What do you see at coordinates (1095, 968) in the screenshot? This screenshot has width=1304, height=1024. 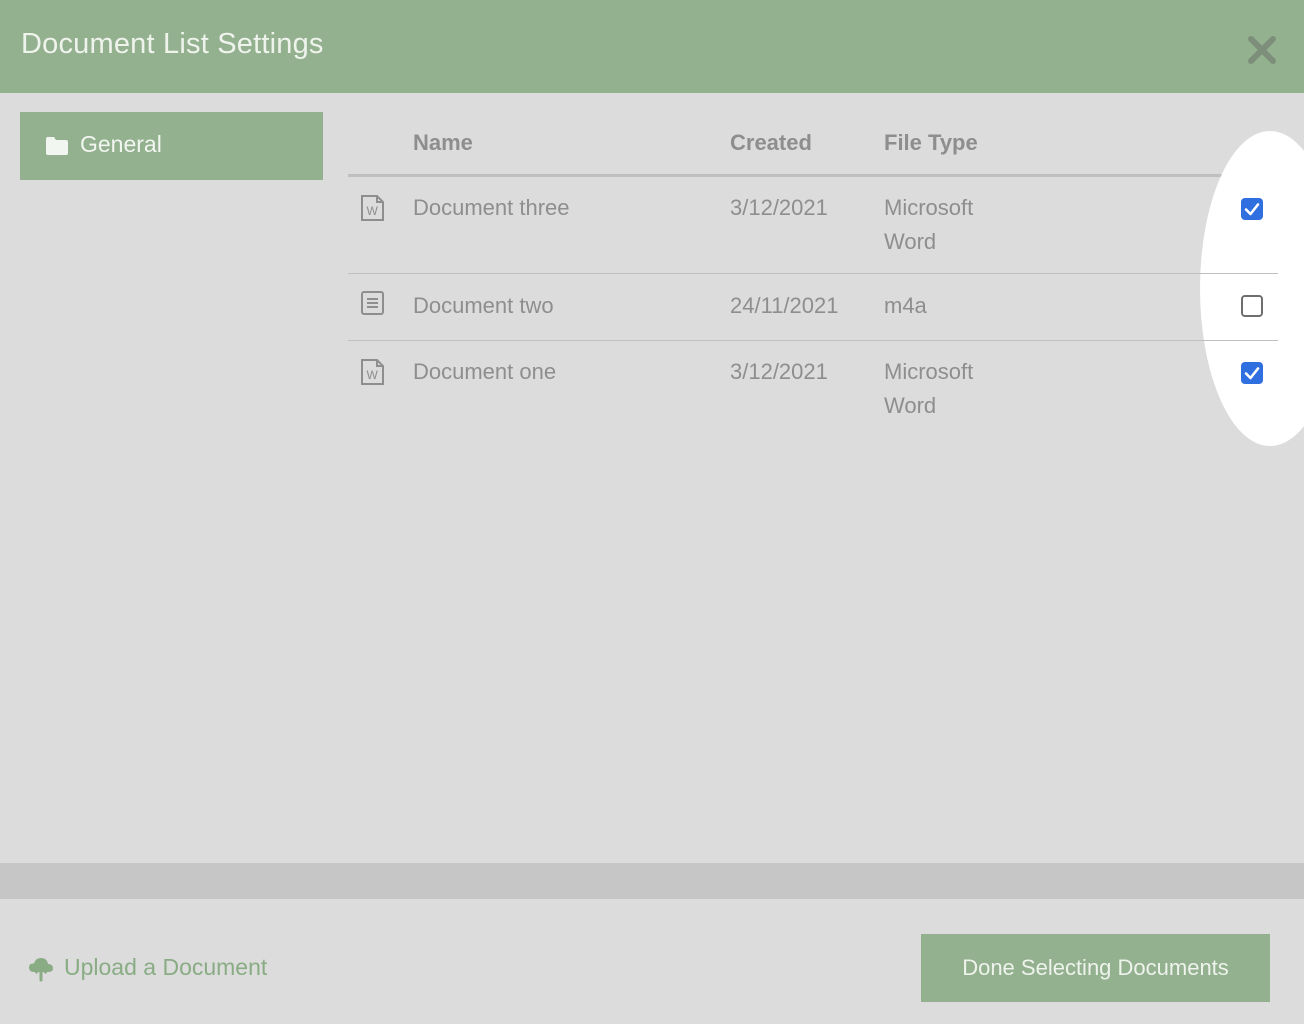 I see `done-selecting-button: Done Selecting Documents` at bounding box center [1095, 968].